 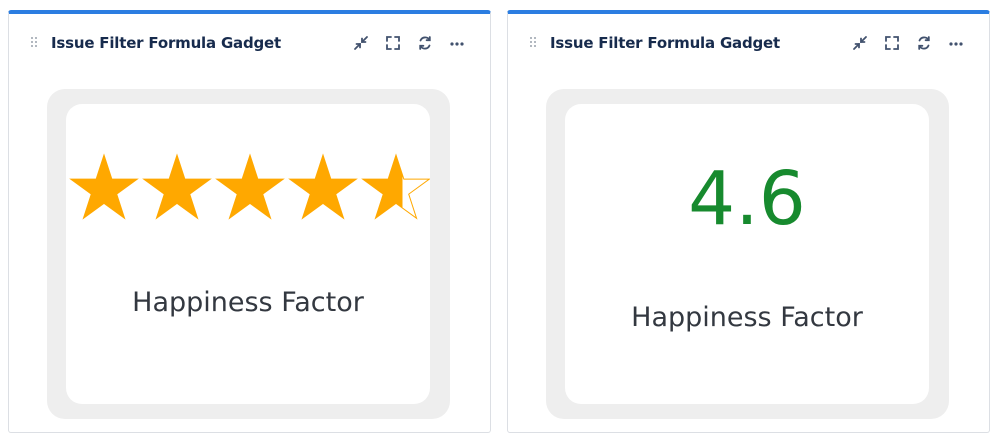 I want to click on gadget-value: 4.6, so click(x=747, y=199).